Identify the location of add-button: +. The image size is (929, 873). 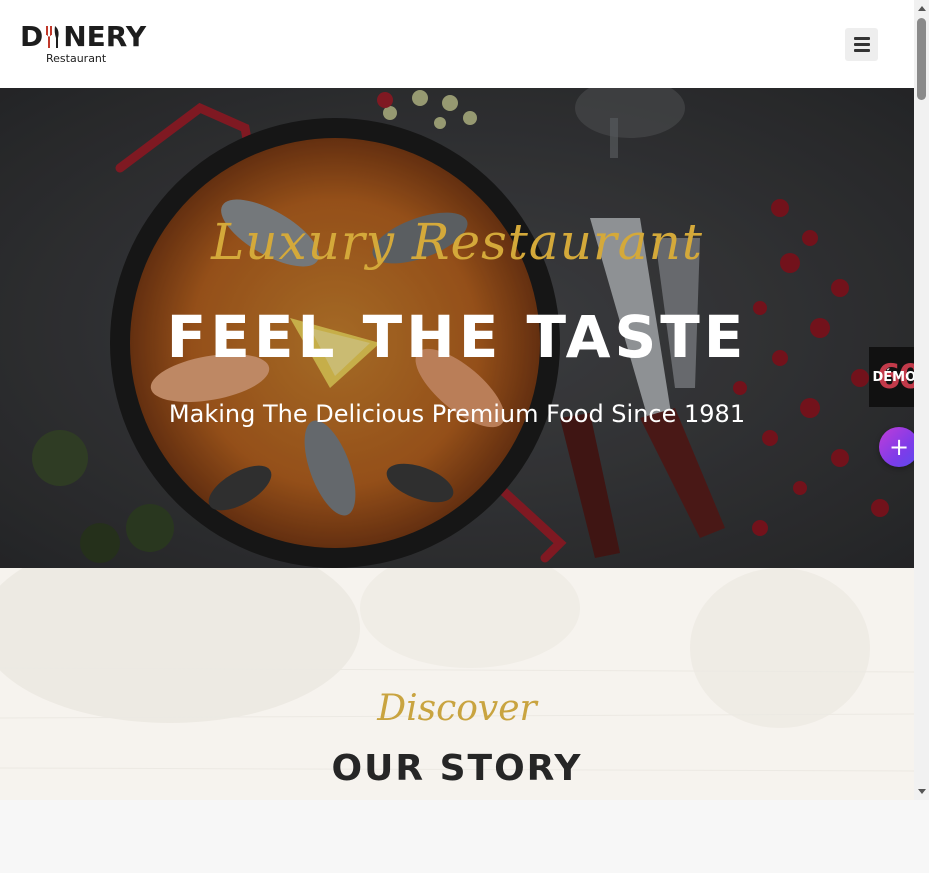
(899, 447).